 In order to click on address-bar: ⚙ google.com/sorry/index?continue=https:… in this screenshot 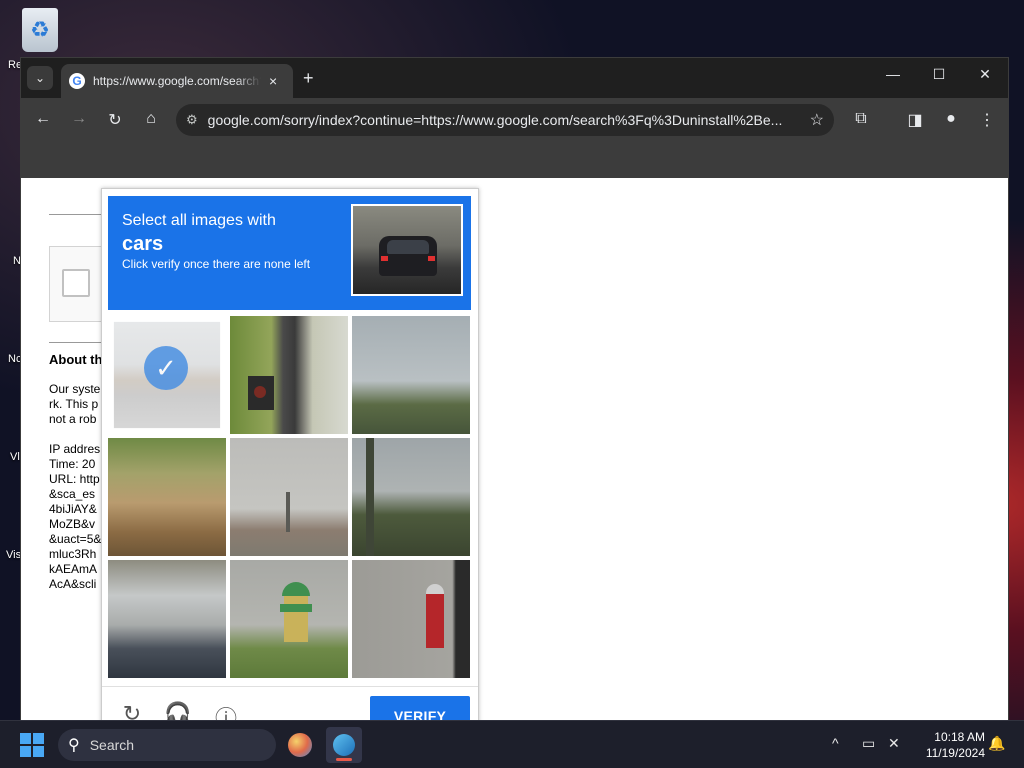, I will do `click(505, 120)`.